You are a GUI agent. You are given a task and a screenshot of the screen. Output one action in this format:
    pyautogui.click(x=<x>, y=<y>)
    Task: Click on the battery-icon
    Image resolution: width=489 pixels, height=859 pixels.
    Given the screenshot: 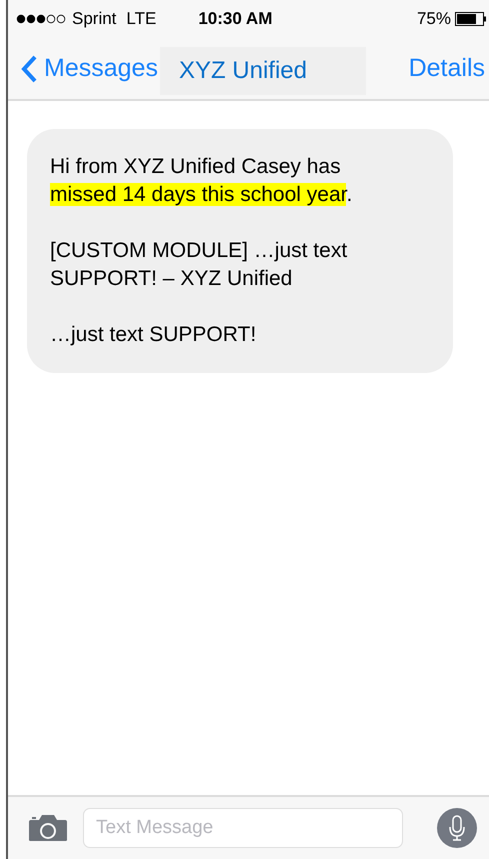 What is the action you would take?
    pyautogui.click(x=471, y=19)
    